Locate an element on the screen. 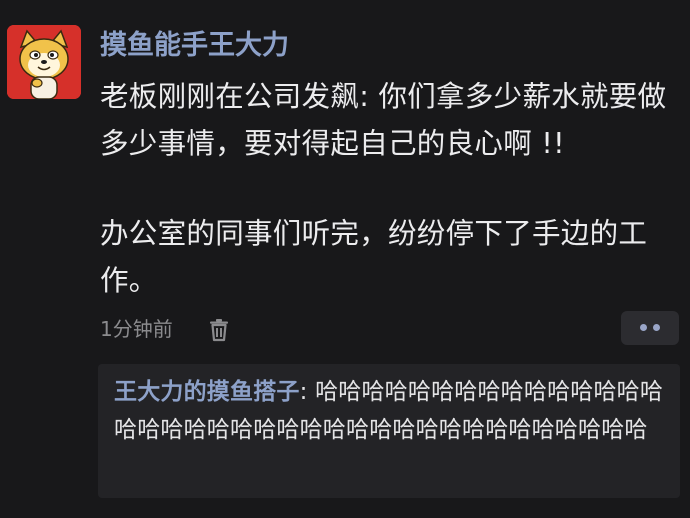 The image size is (690, 518). avatar is located at coordinates (44, 62).